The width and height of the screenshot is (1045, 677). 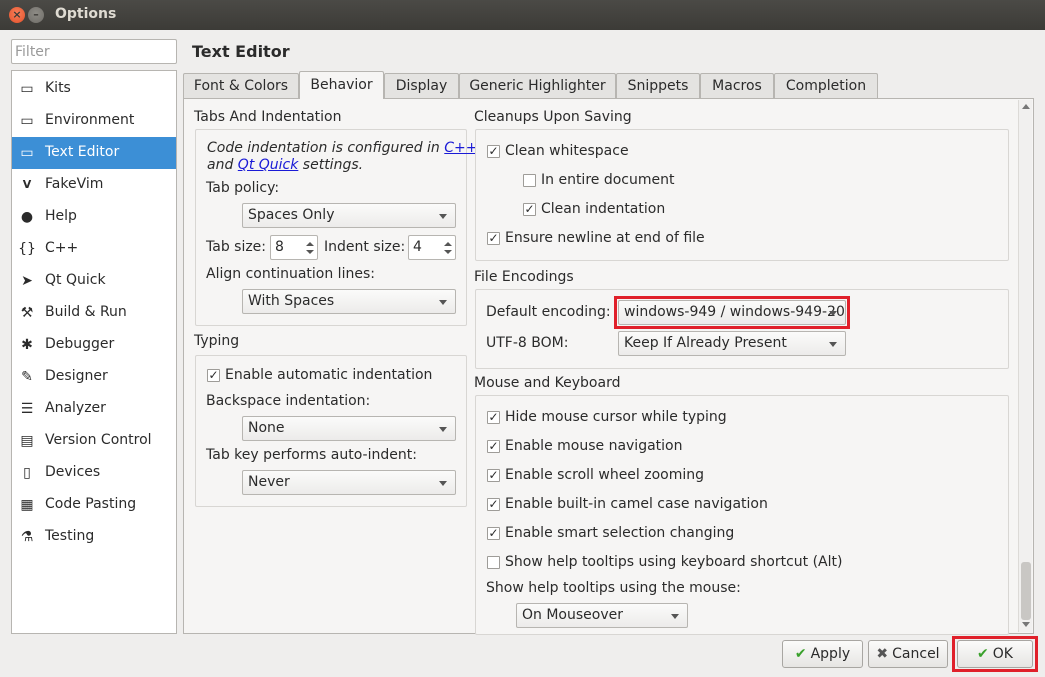 What do you see at coordinates (290, 274) in the screenshot?
I see `align-continuation-label: Align continuation lines:` at bounding box center [290, 274].